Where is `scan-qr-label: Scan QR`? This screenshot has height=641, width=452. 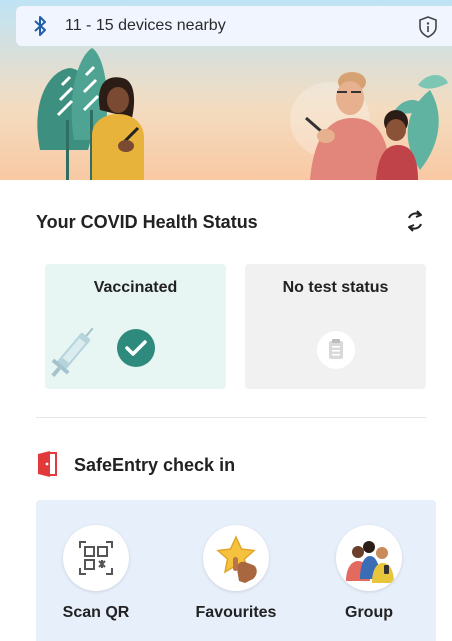 scan-qr-label: Scan QR is located at coordinates (96, 612).